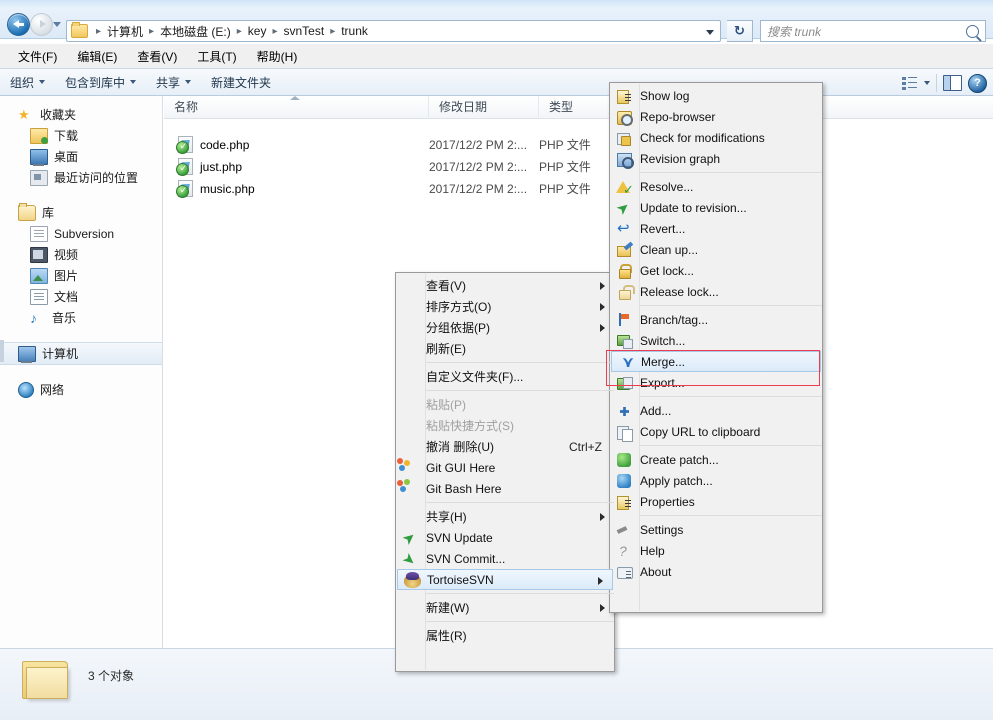 The width and height of the screenshot is (993, 720). I want to click on recent-locations-dropdown-icon, so click(57, 24).